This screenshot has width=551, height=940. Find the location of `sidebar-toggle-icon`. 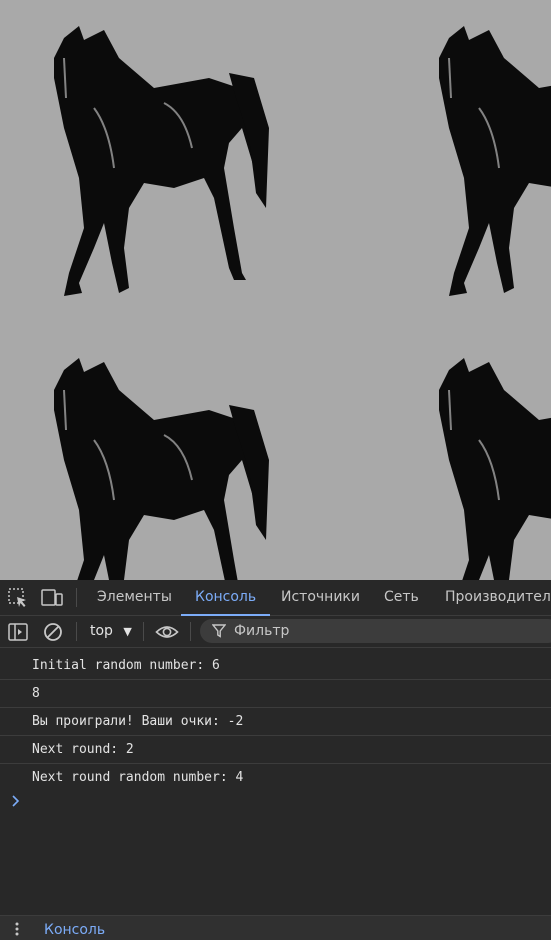

sidebar-toggle-icon is located at coordinates (18, 632).